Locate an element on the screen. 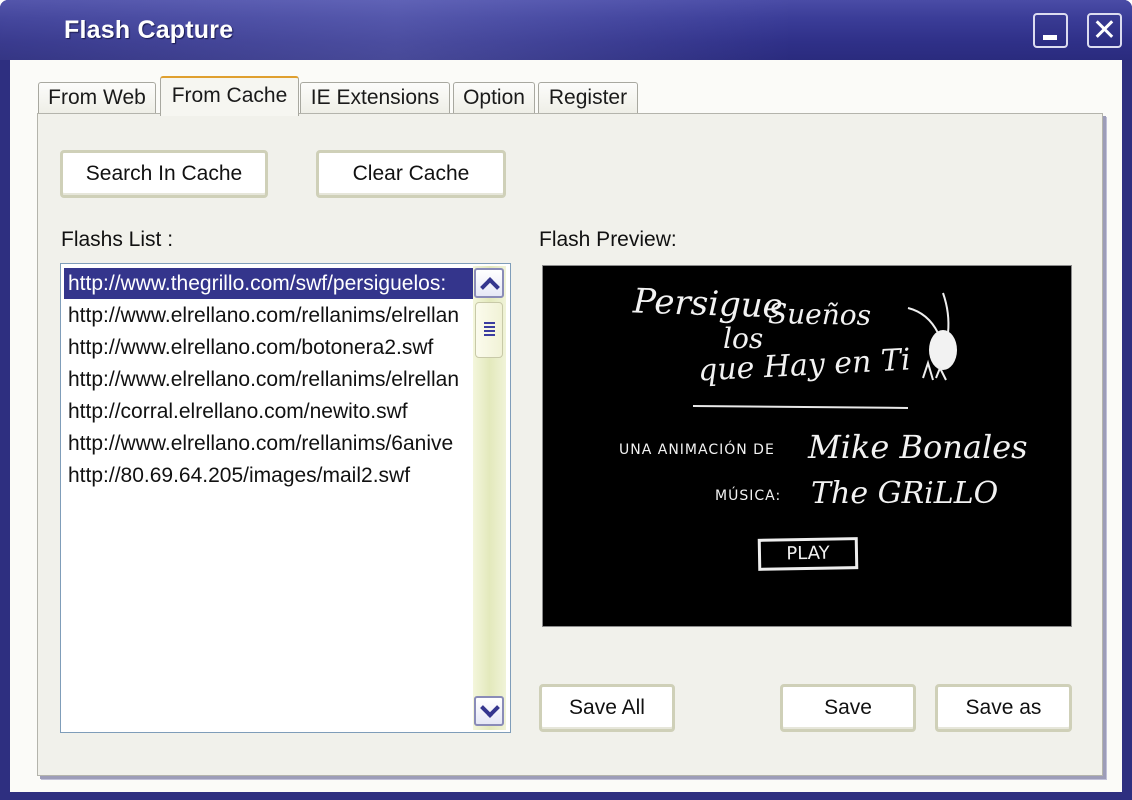 The width and height of the screenshot is (1132, 800). preview-music-prefix: MÚSICA: is located at coordinates (748, 496).